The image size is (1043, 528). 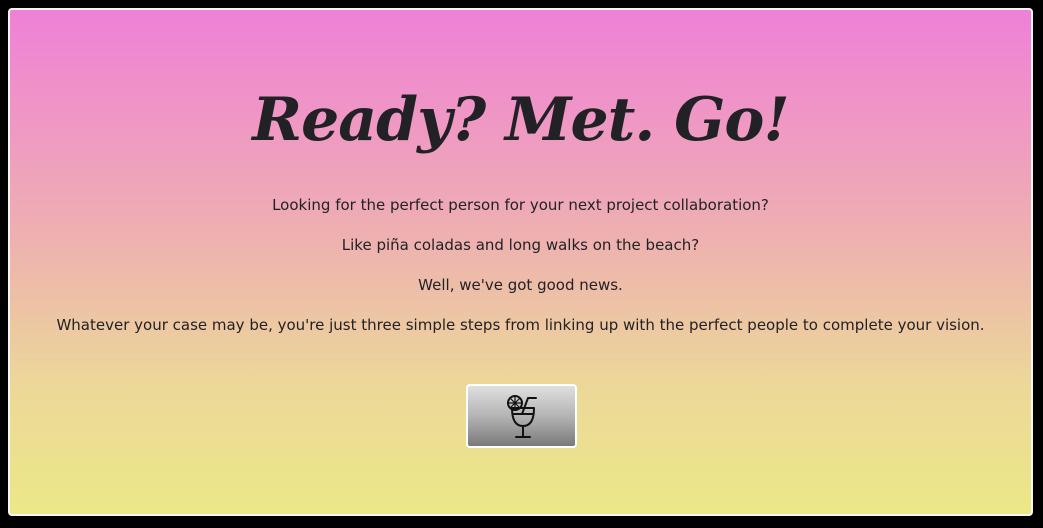 I want to click on intro-line-3: Well, we've got good news., so click(x=520, y=285).